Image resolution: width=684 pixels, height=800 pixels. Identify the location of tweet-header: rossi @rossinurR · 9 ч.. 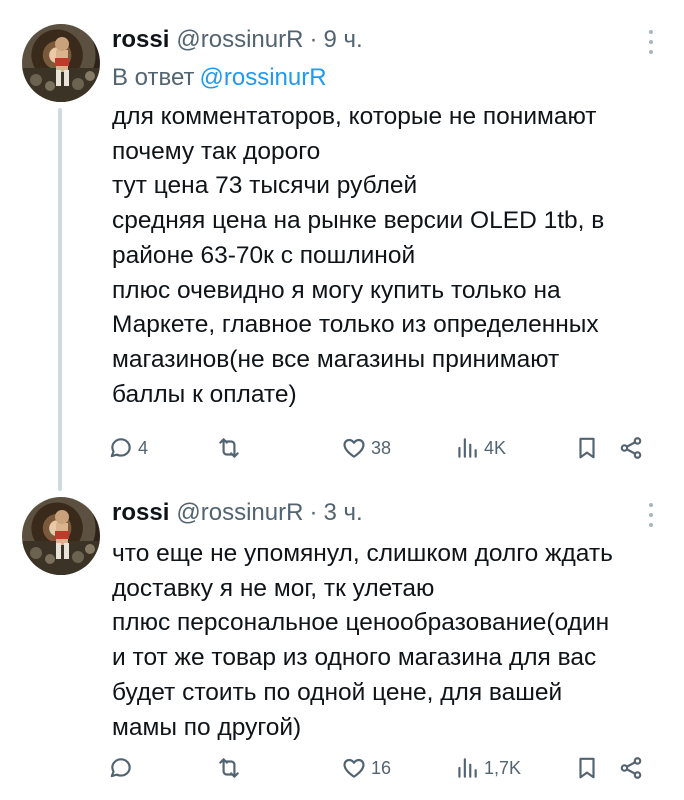
(368, 40).